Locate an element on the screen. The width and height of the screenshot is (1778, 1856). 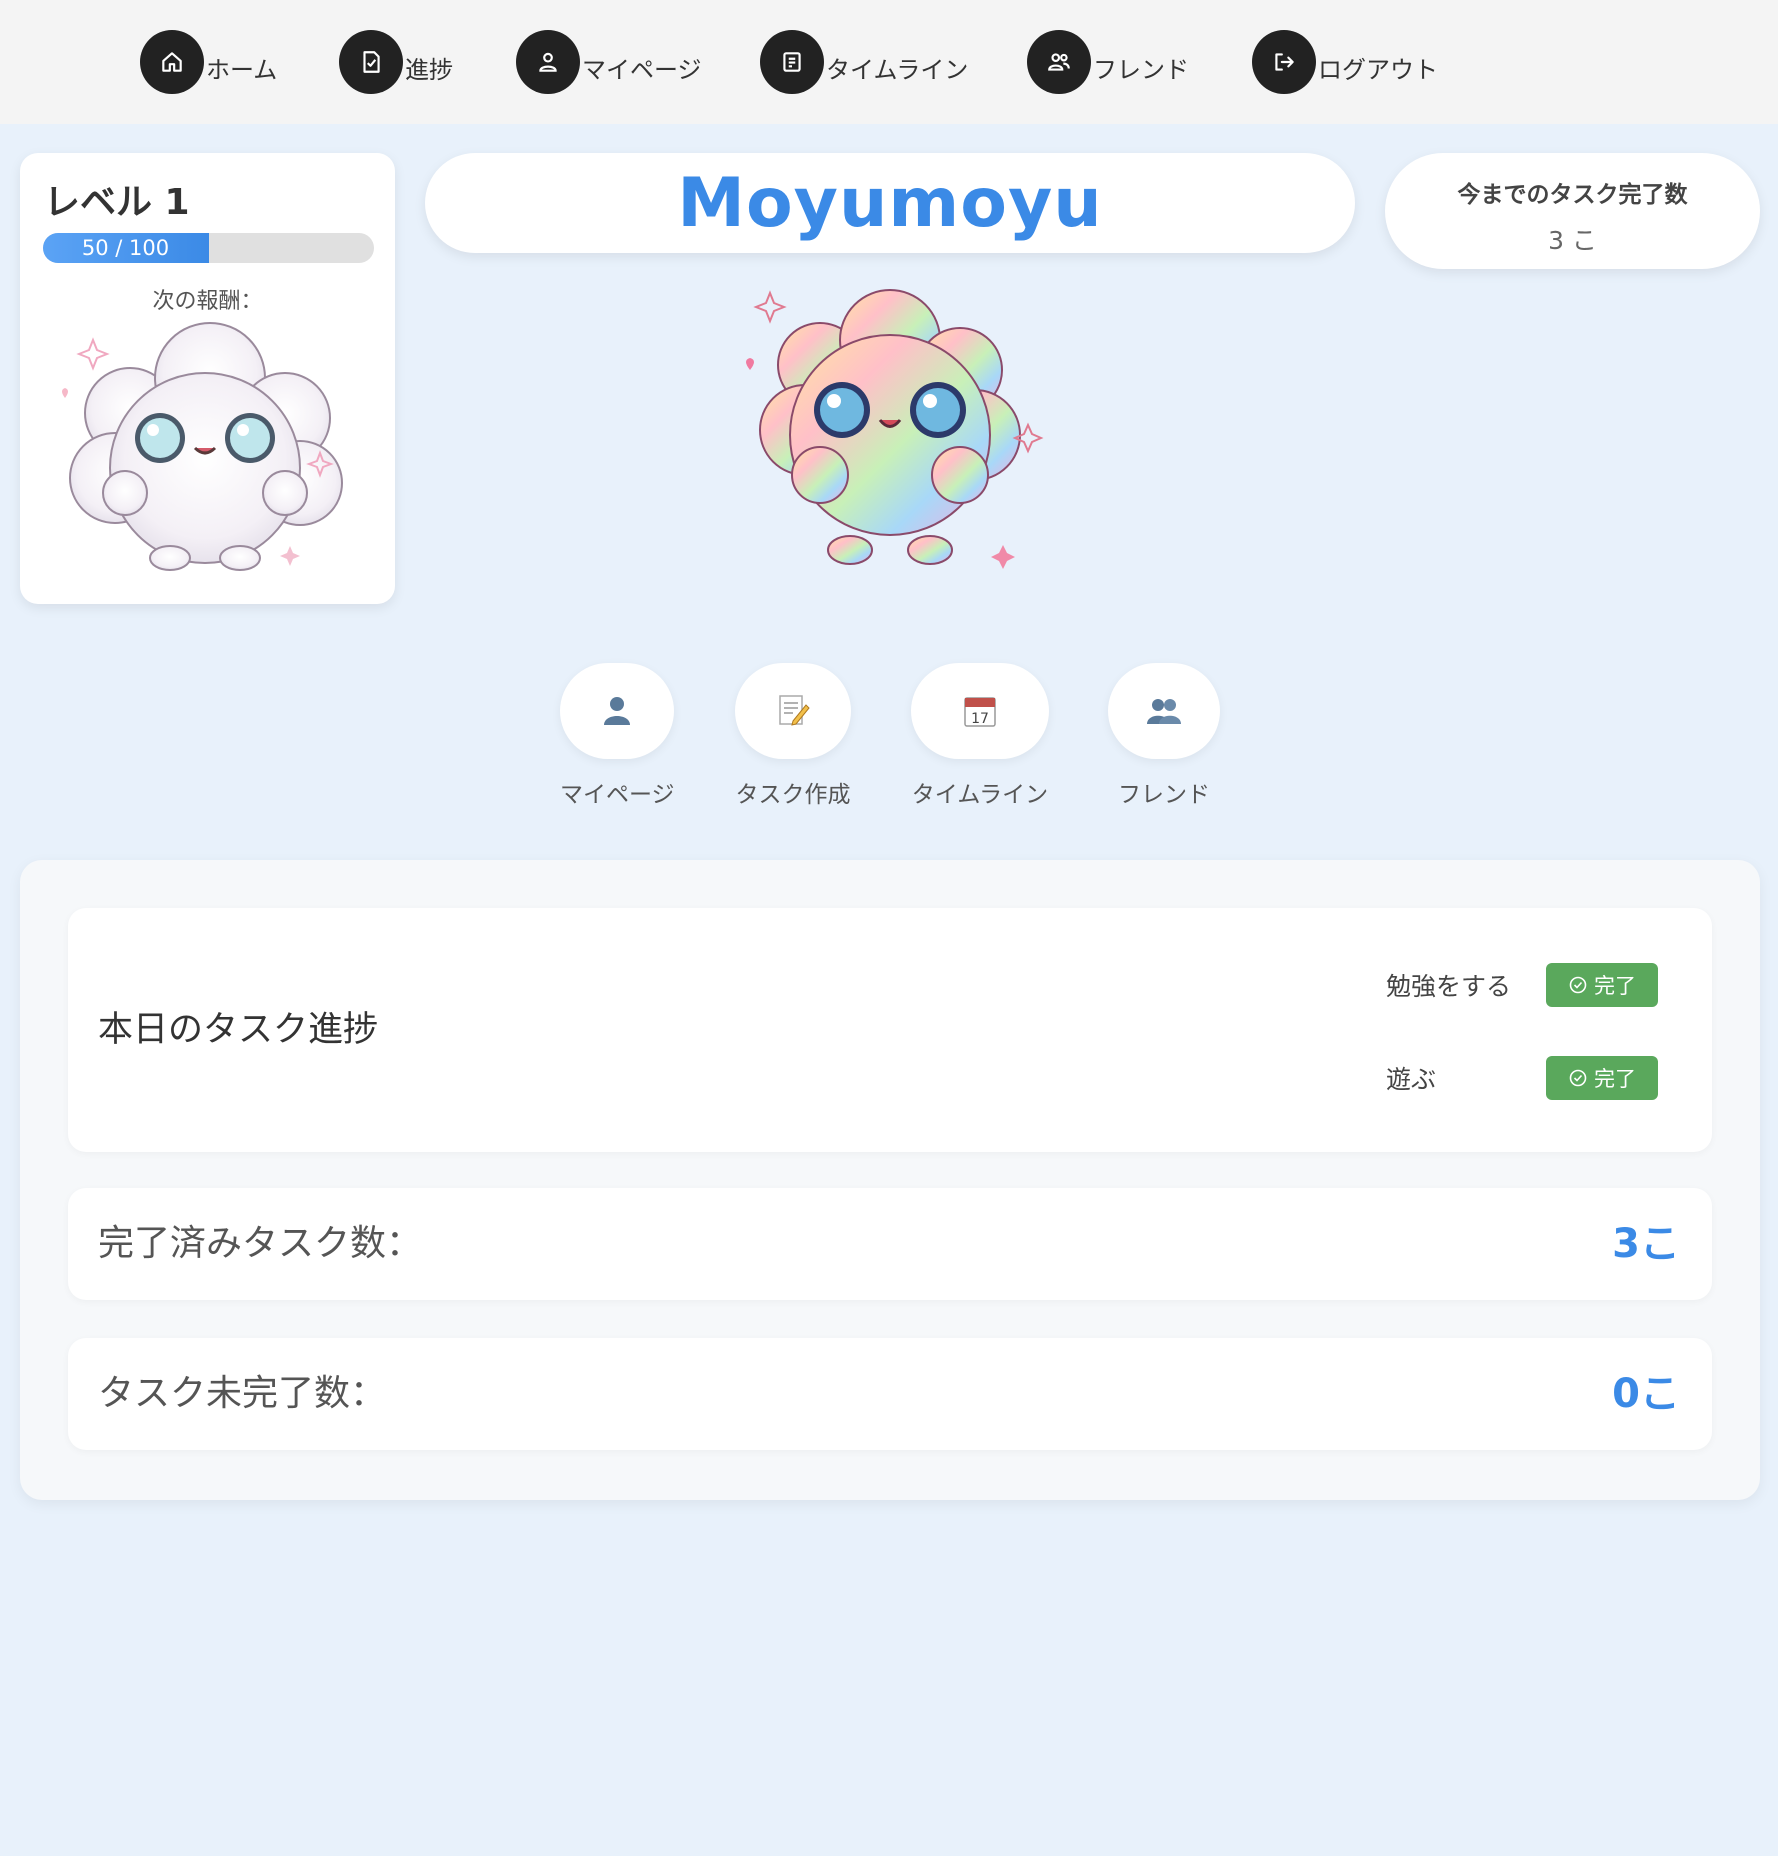
nav-friends: フレンド is located at coordinates (1108, 62).